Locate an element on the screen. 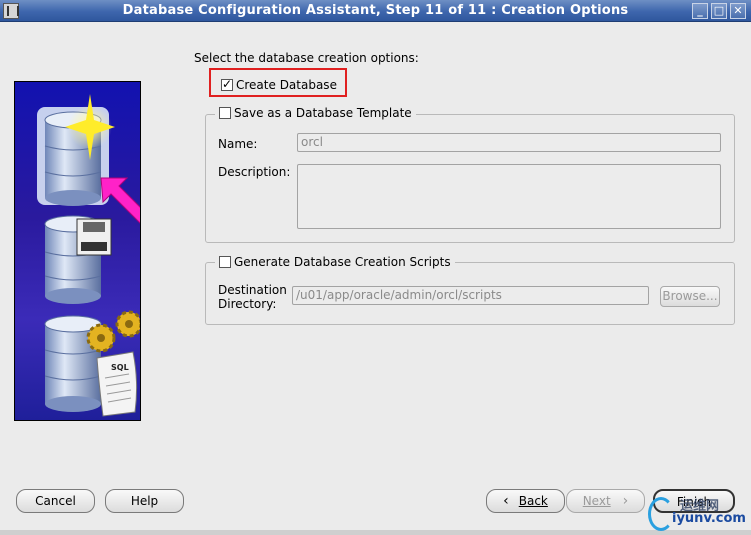 Image resolution: width=751 pixels, height=535 pixels. intro-text: Select the database creation options: is located at coordinates (306, 58).